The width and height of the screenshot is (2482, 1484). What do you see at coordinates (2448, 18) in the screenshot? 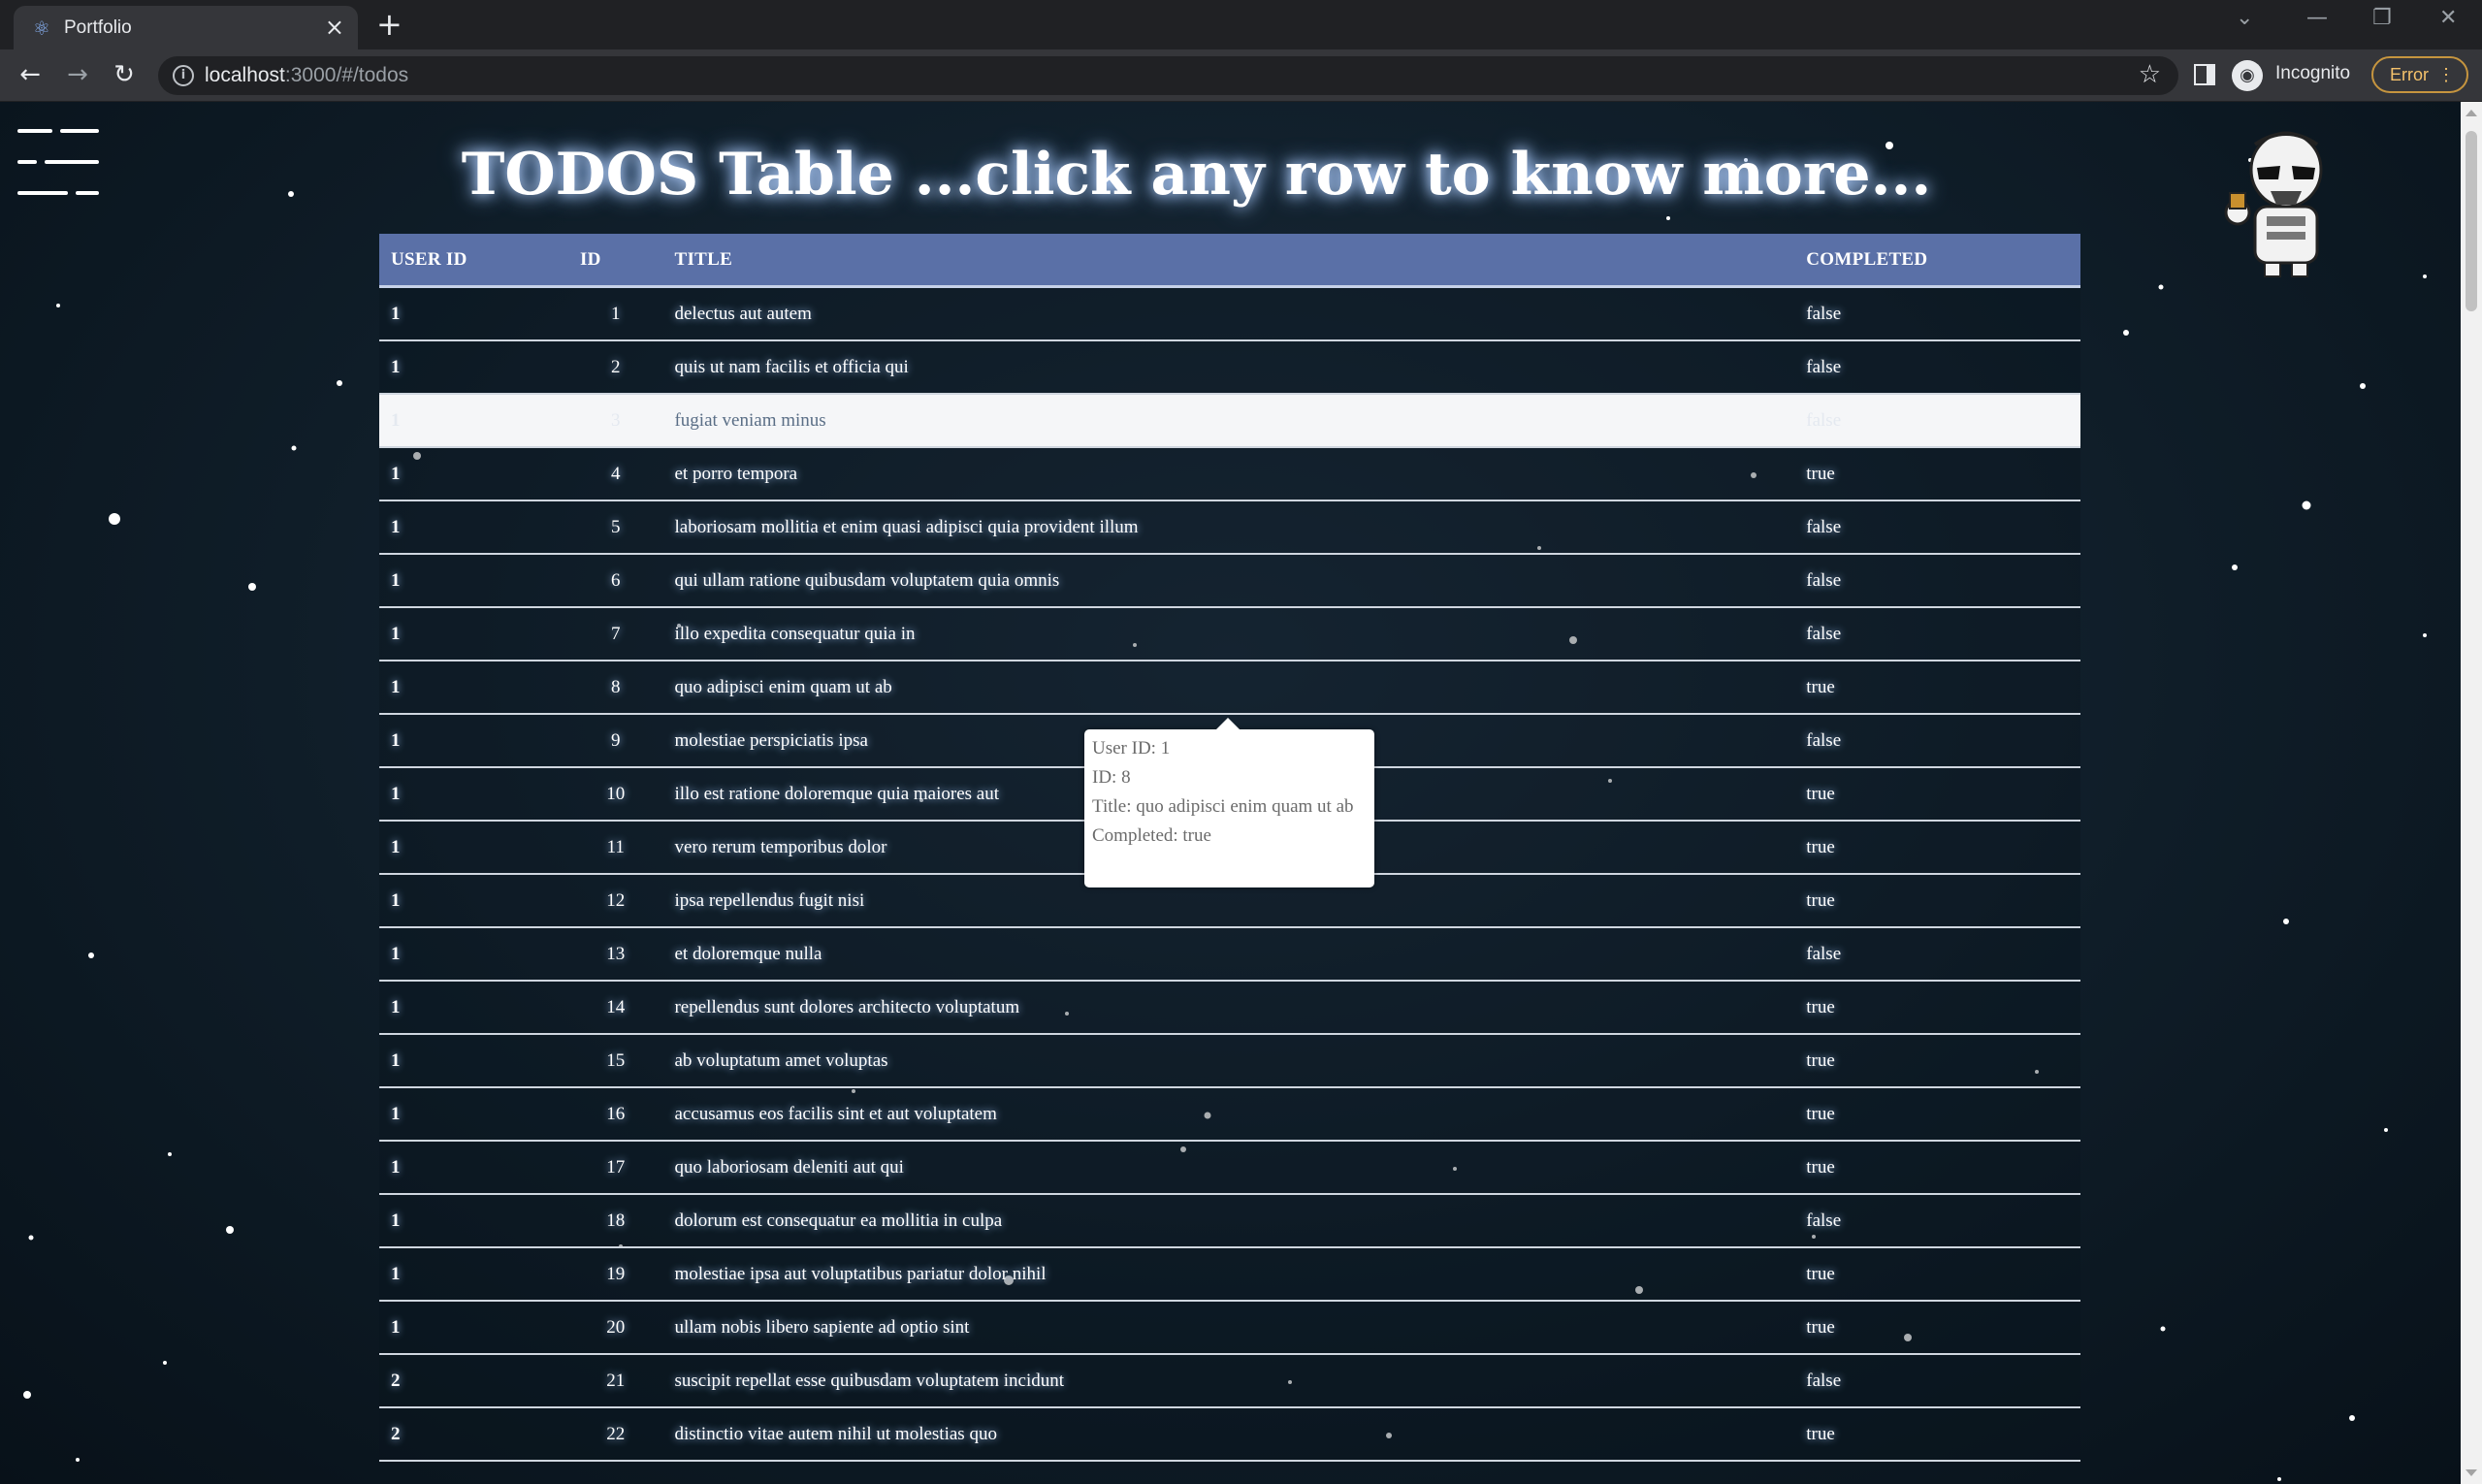
I see `close-window-icon: ✕` at bounding box center [2448, 18].